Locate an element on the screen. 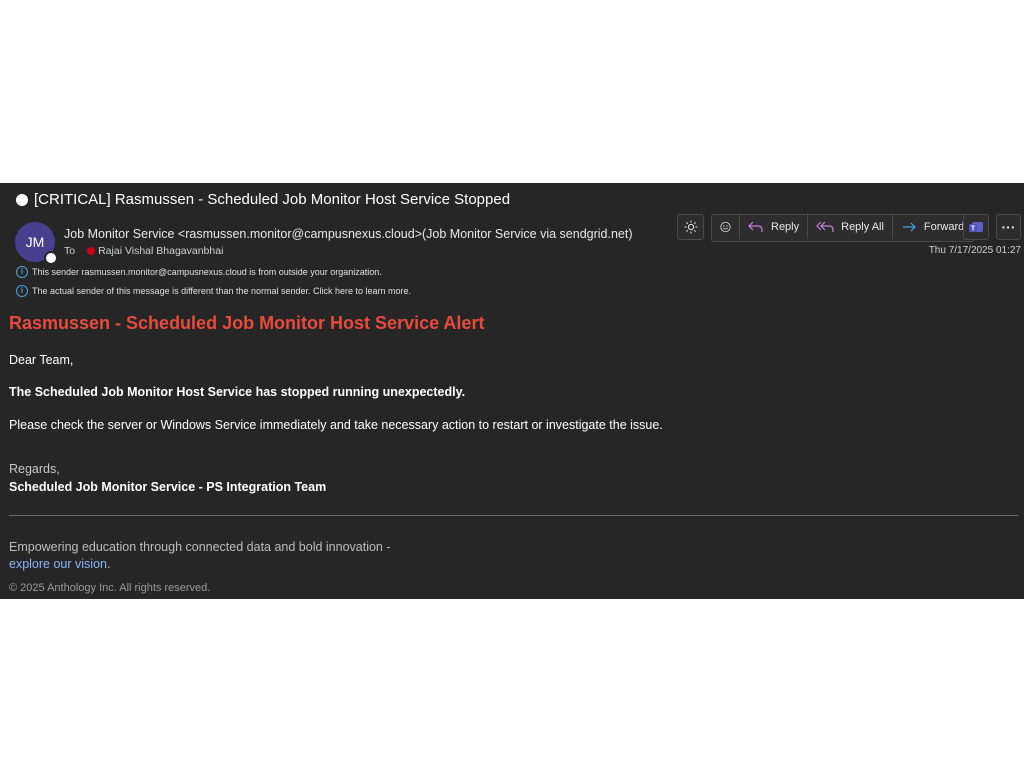 The width and height of the screenshot is (1024, 768). presence-status-icon is located at coordinates (51, 258).